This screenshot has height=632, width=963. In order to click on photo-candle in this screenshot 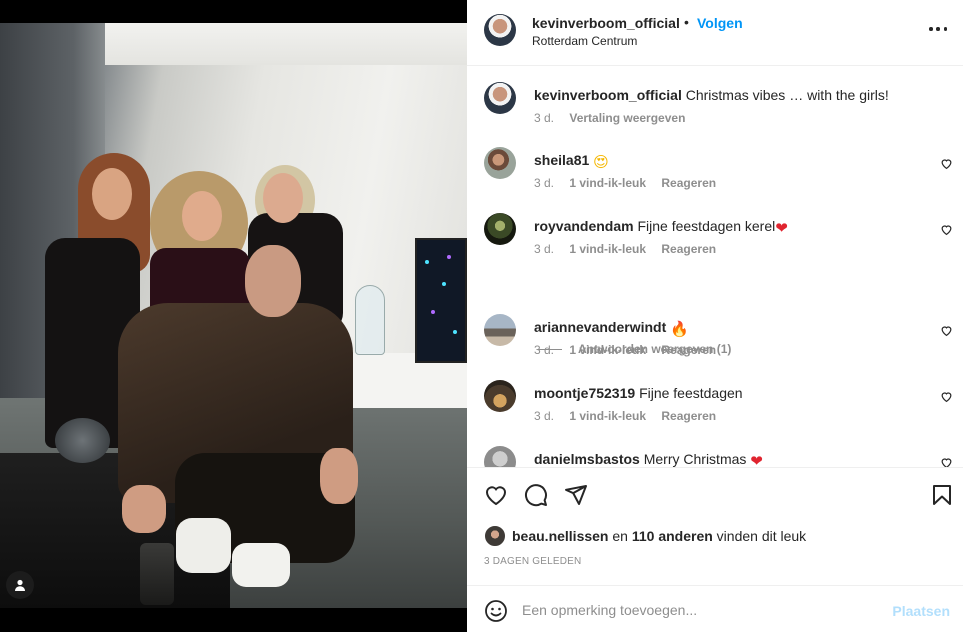, I will do `click(157, 574)`.